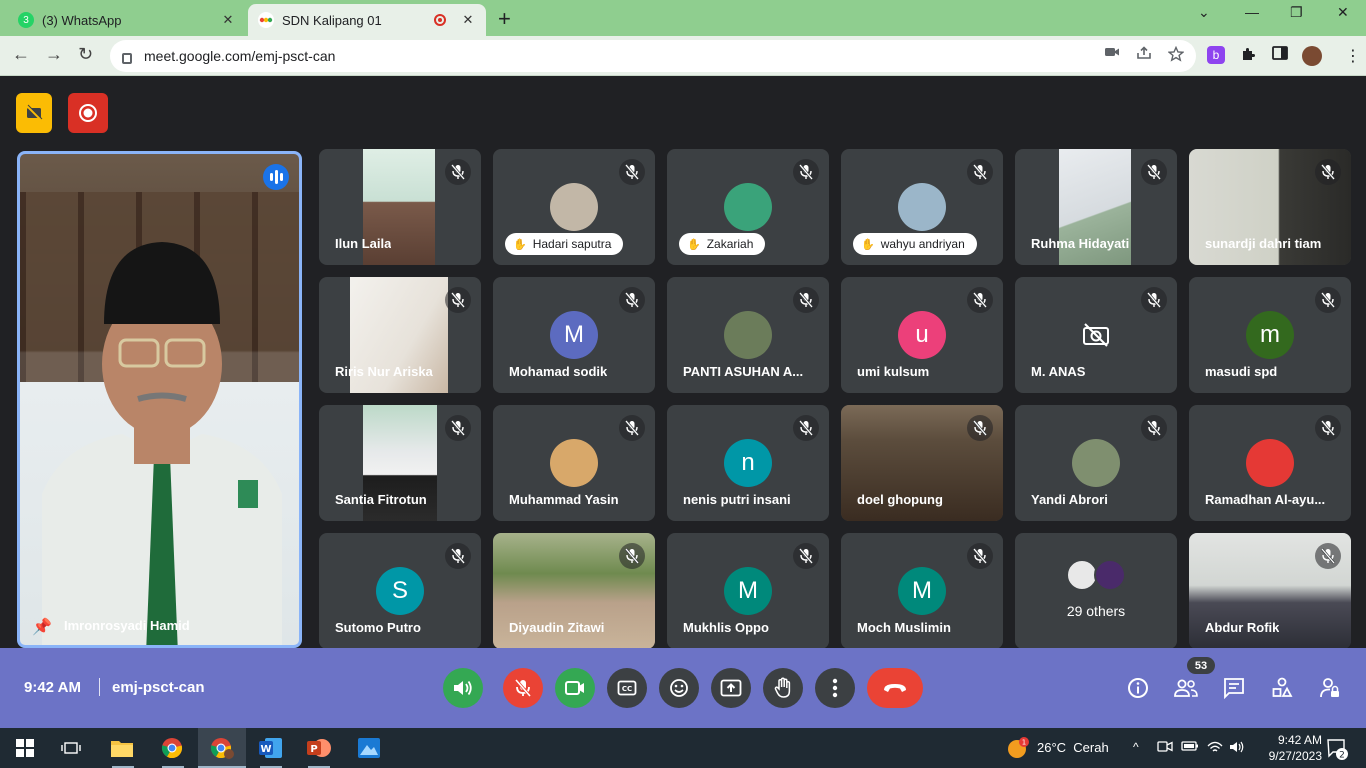 This screenshot has width=1366, height=768. What do you see at coordinates (922, 591) in the screenshot?
I see `participant-tile: M Moch Muslimin` at bounding box center [922, 591].